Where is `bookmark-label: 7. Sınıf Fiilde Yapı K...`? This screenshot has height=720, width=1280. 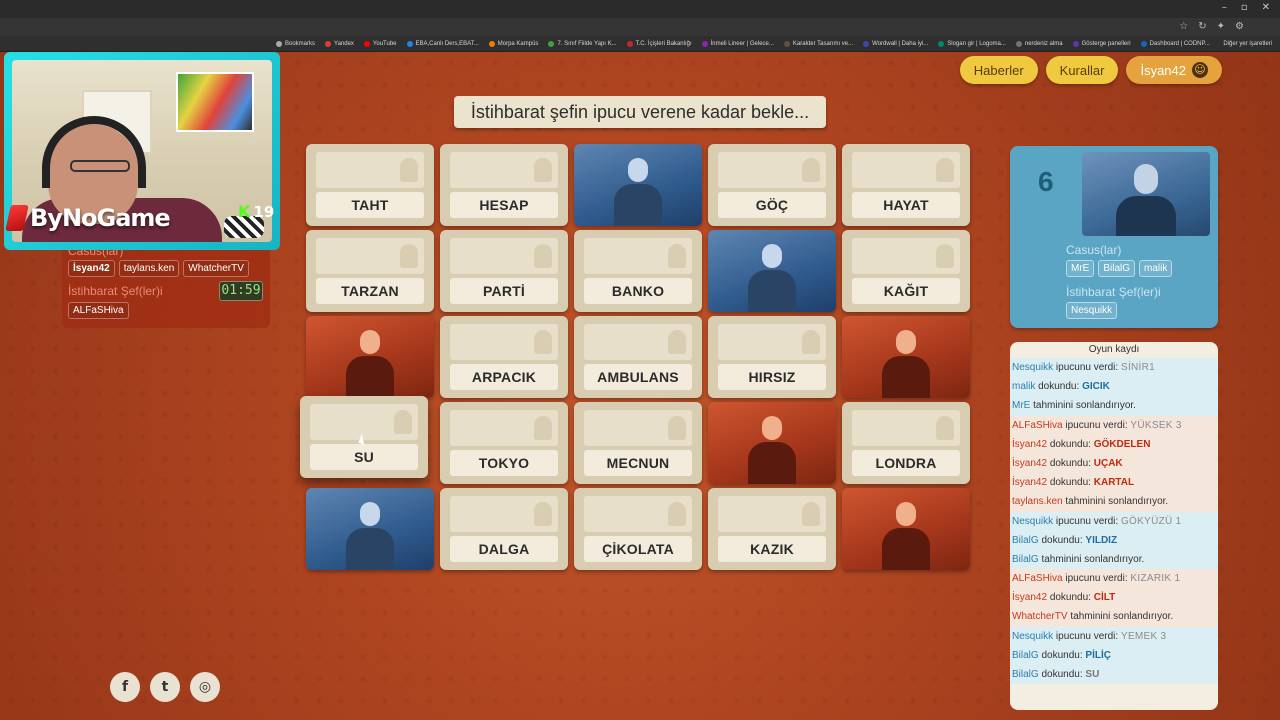 bookmark-label: 7. Sınıf Fiilde Yapı K... is located at coordinates (587, 43).